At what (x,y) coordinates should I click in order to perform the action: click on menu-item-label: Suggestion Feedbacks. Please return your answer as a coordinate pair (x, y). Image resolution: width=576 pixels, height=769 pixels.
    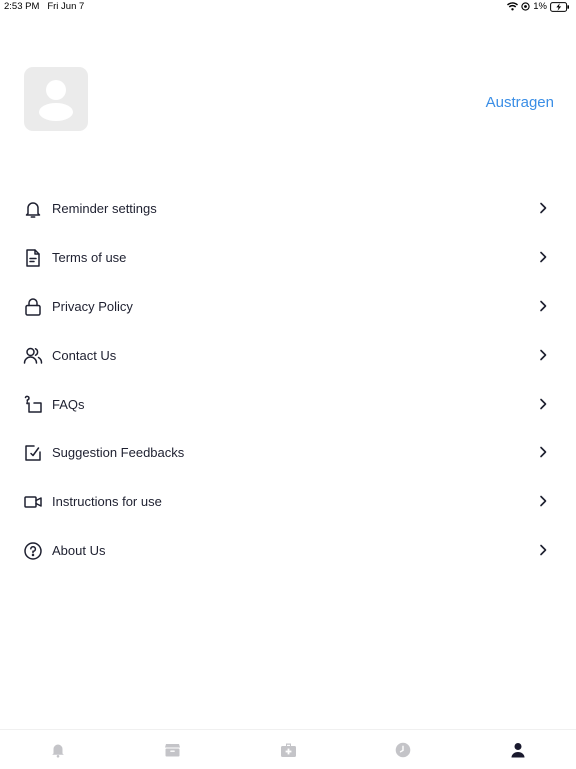
    Looking at the image, I should click on (118, 453).